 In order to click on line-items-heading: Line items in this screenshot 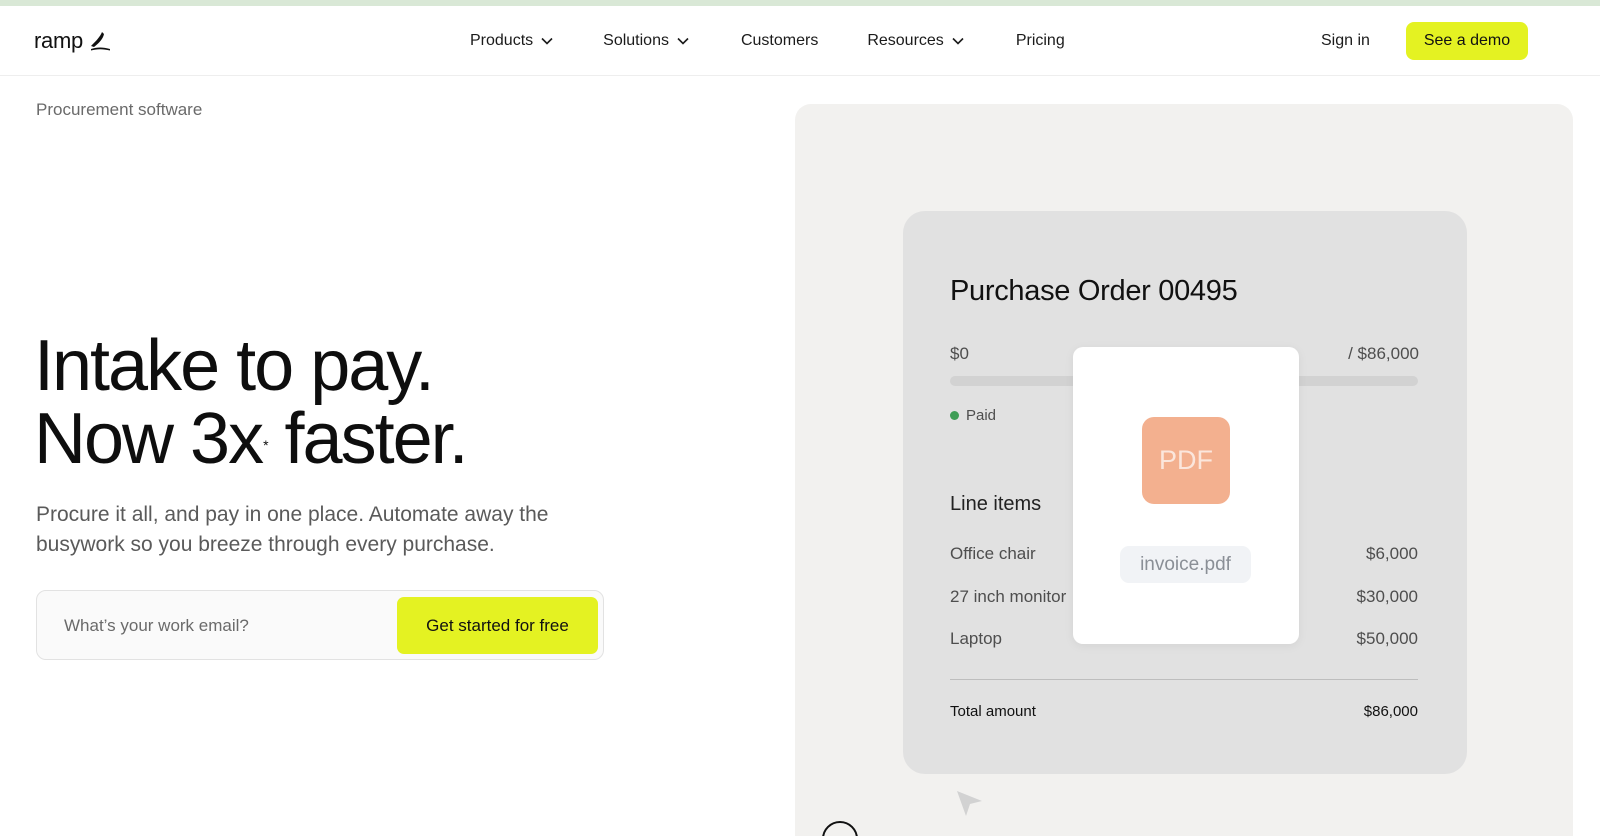, I will do `click(996, 504)`.